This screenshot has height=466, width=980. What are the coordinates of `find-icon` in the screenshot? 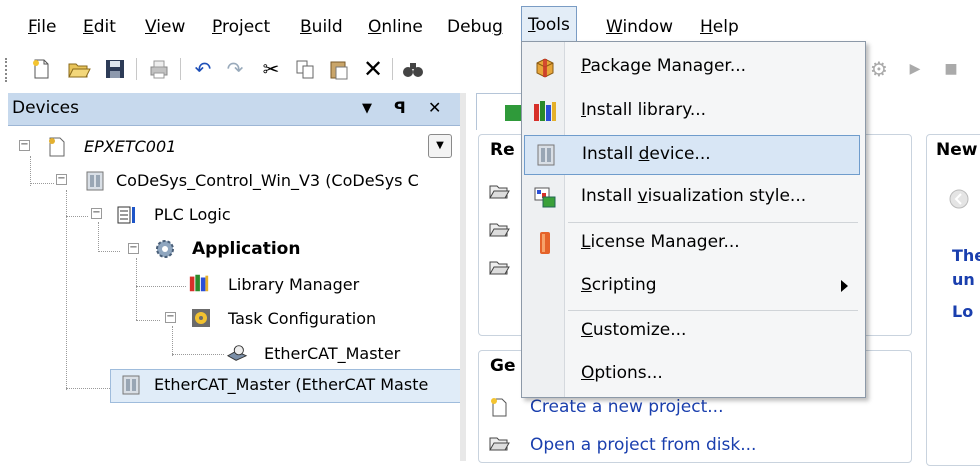 It's located at (413, 69).